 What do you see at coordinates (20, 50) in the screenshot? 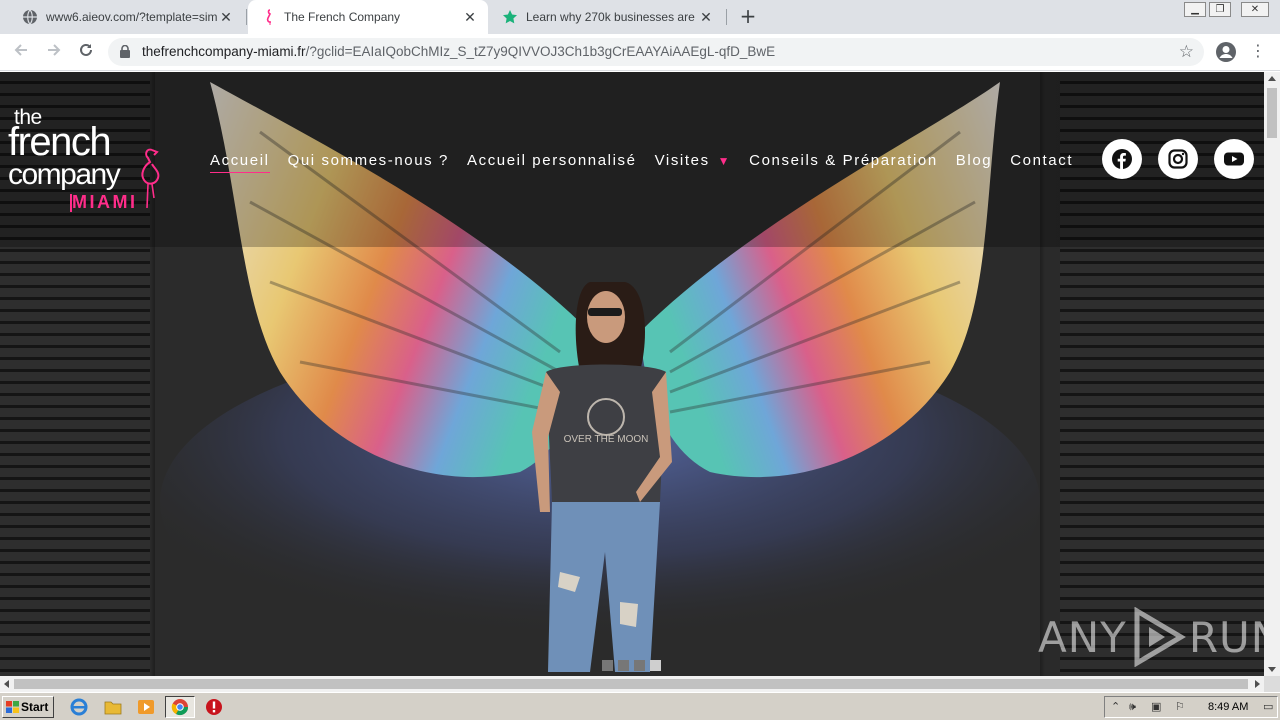
I see `arrow-left-icon` at bounding box center [20, 50].